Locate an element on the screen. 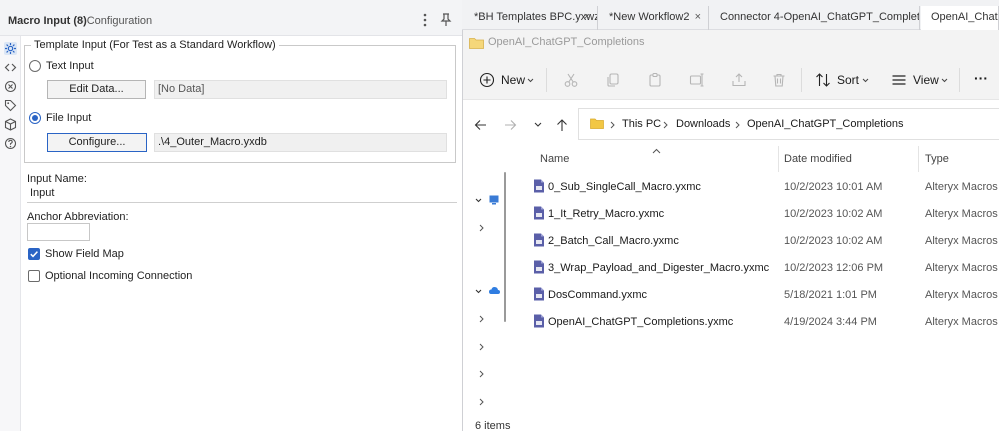  optional-incoming-label: Optional Incoming Connection is located at coordinates (119, 276).